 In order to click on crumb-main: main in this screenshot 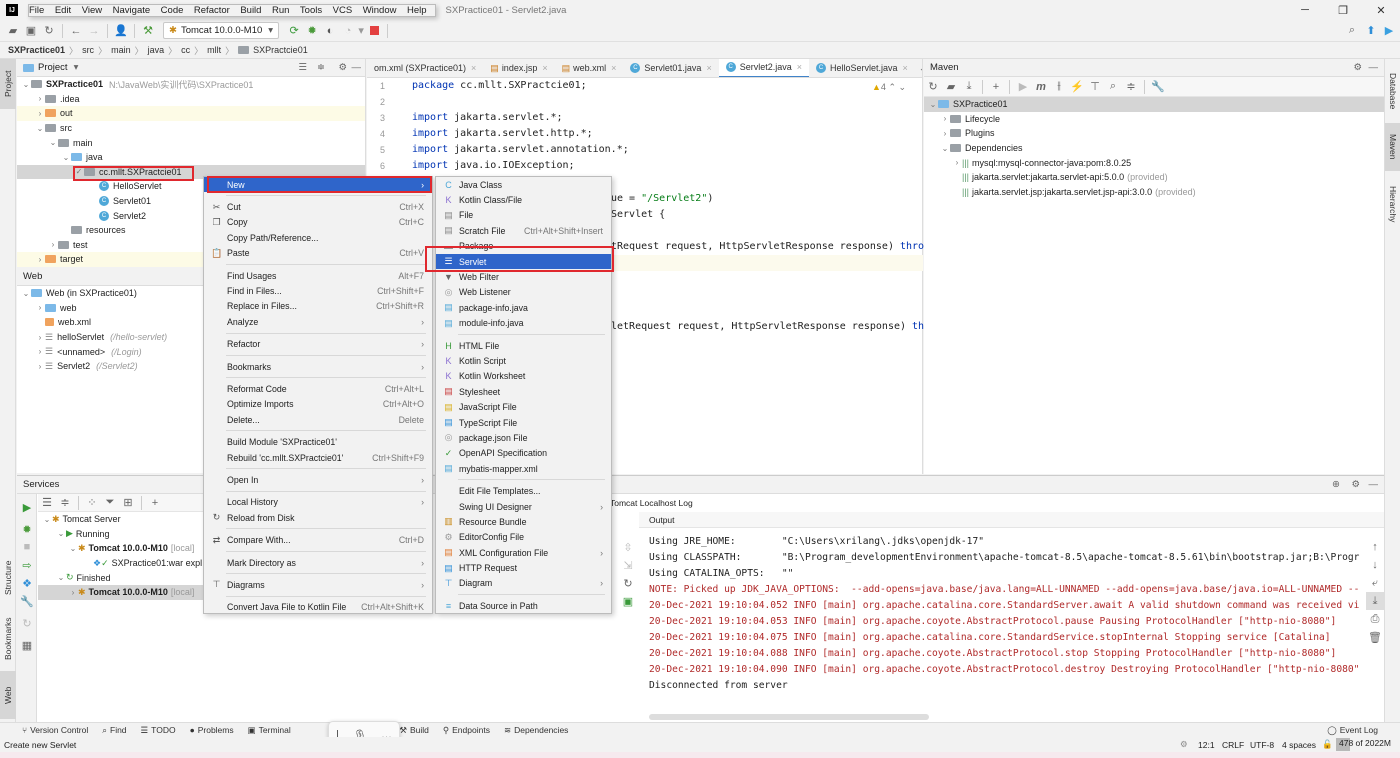, I will do `click(121, 50)`.